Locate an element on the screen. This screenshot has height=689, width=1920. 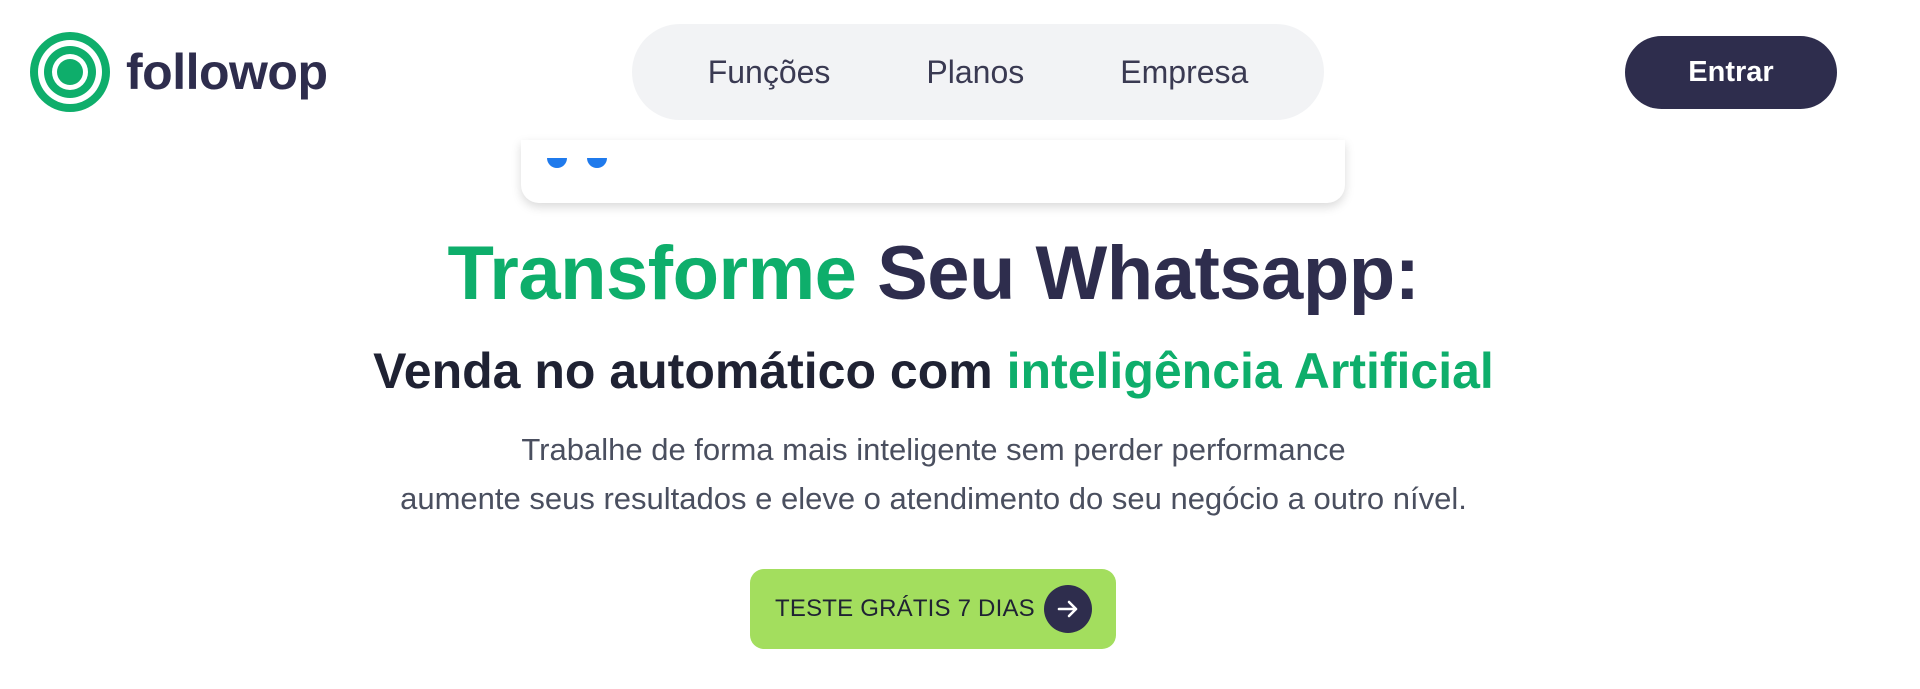
concentric-circles-icon is located at coordinates (70, 72).